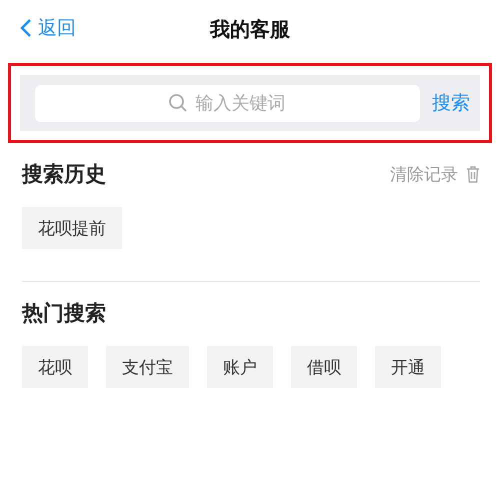 Image resolution: width=500 pixels, height=478 pixels. Describe the element at coordinates (55, 367) in the screenshot. I see `search-tag: 花呗` at that location.